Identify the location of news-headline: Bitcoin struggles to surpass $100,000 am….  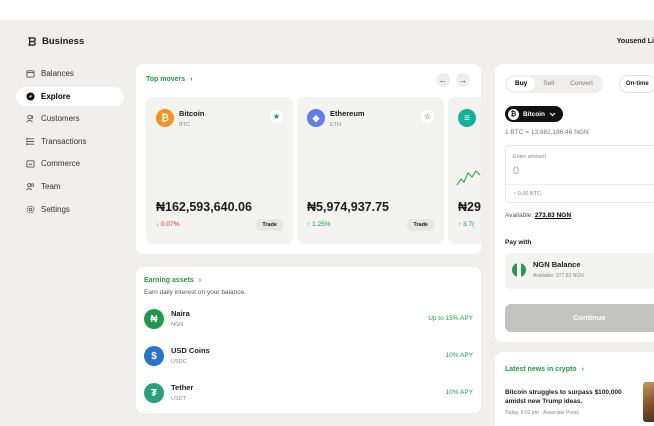
(571, 397).